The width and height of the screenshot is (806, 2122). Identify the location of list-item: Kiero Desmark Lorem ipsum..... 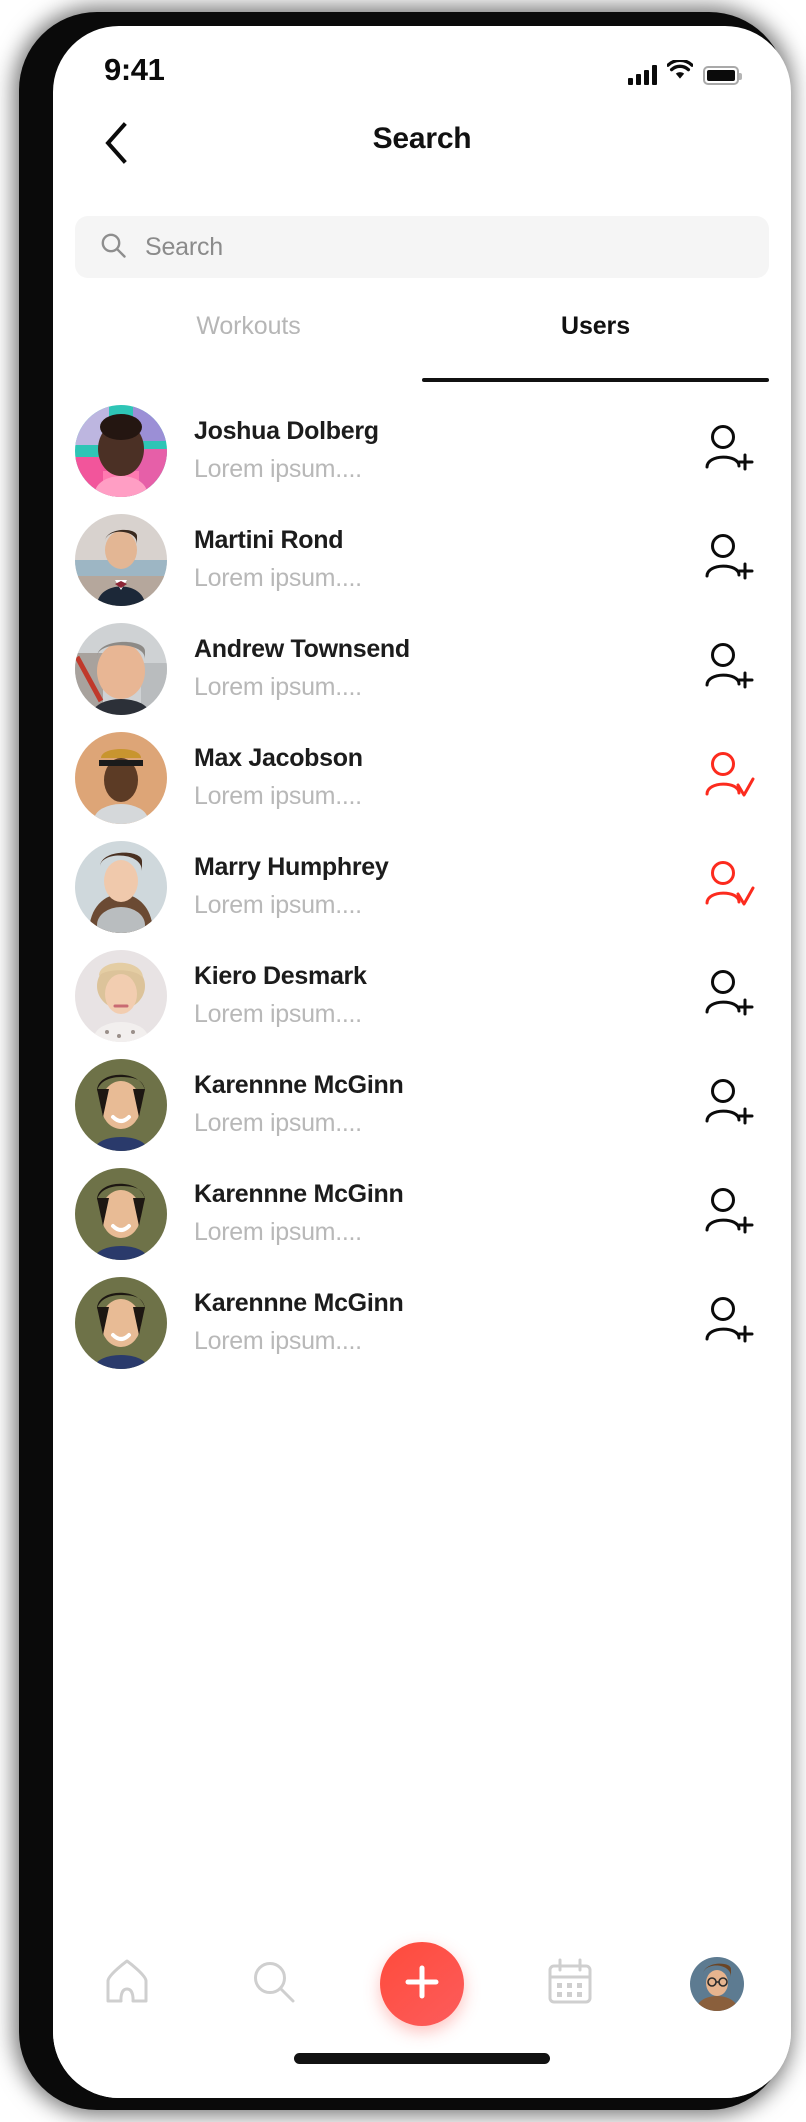
(422, 995).